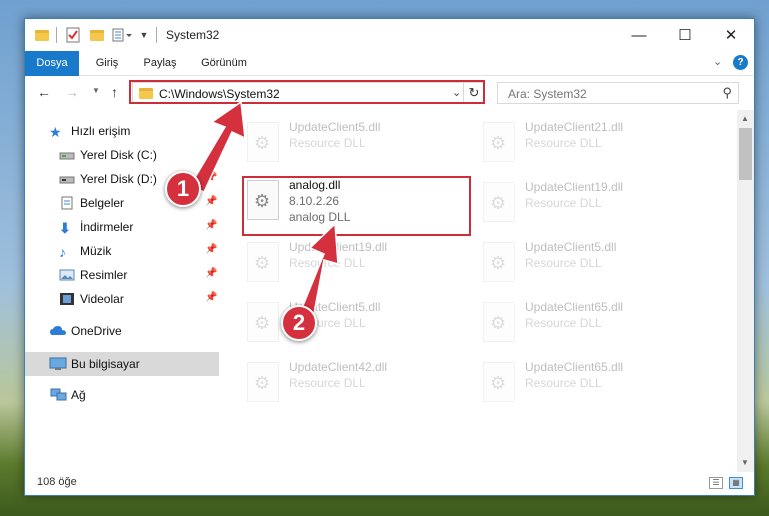  I want to click on item-count: 108 öğe, so click(57, 482).